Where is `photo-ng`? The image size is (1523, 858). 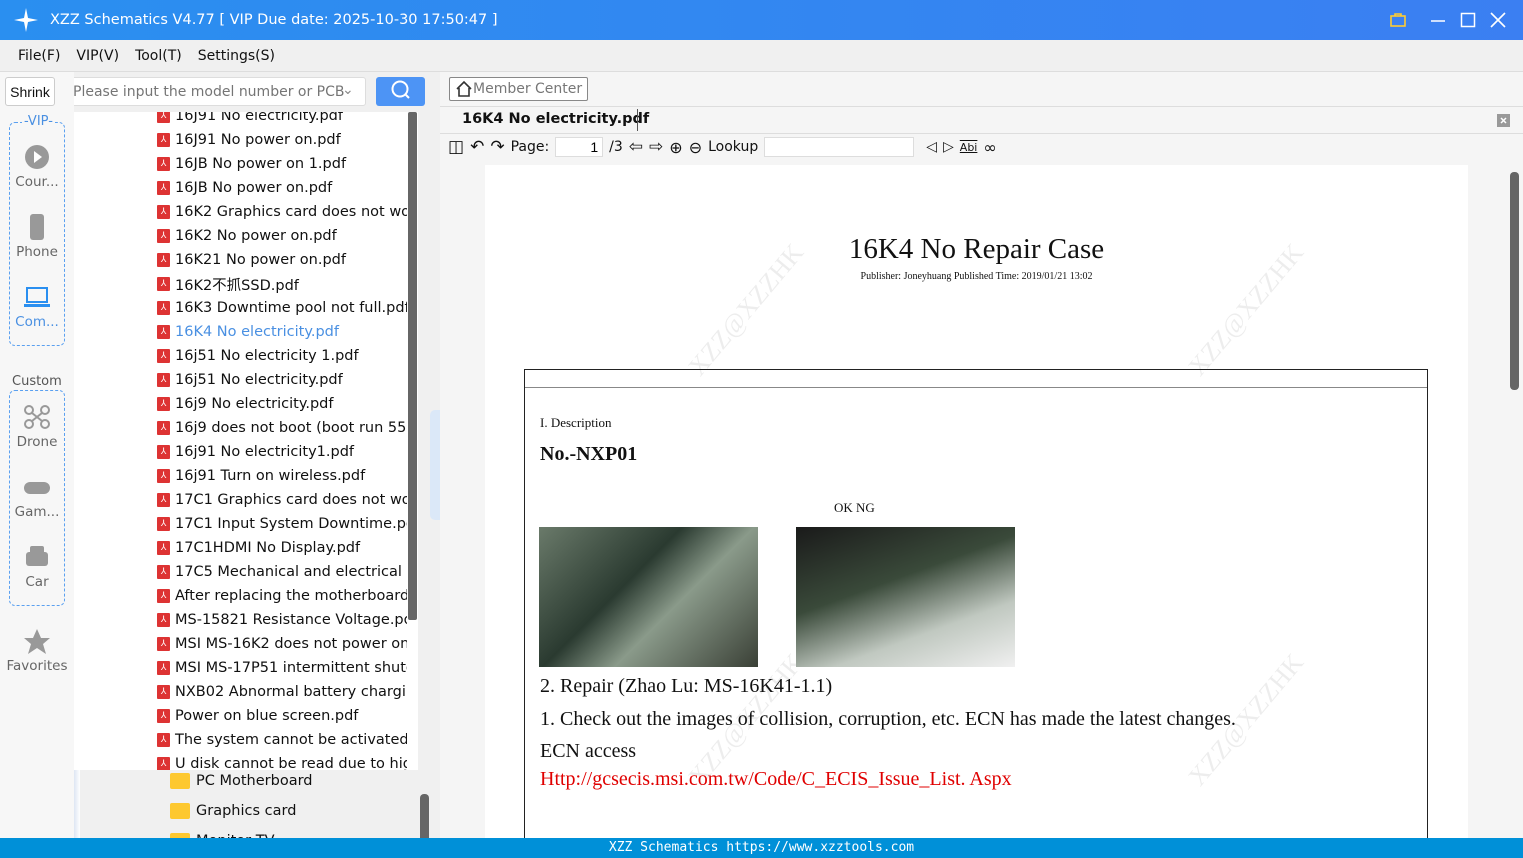 photo-ng is located at coordinates (905, 597).